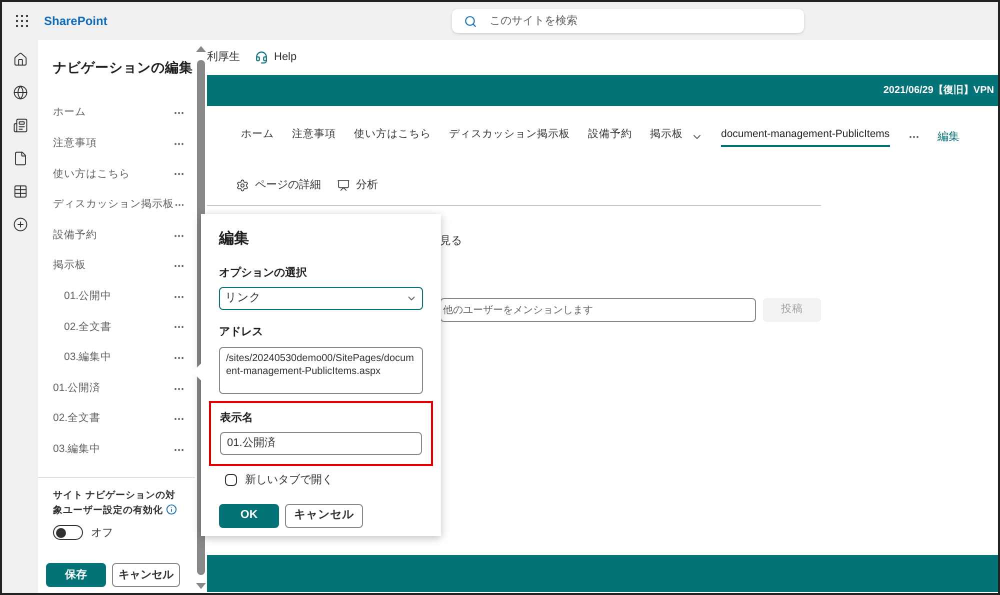 This screenshot has height=595, width=1000. Describe the element at coordinates (76, 21) in the screenshot. I see `brand-name: SharePoint` at that location.